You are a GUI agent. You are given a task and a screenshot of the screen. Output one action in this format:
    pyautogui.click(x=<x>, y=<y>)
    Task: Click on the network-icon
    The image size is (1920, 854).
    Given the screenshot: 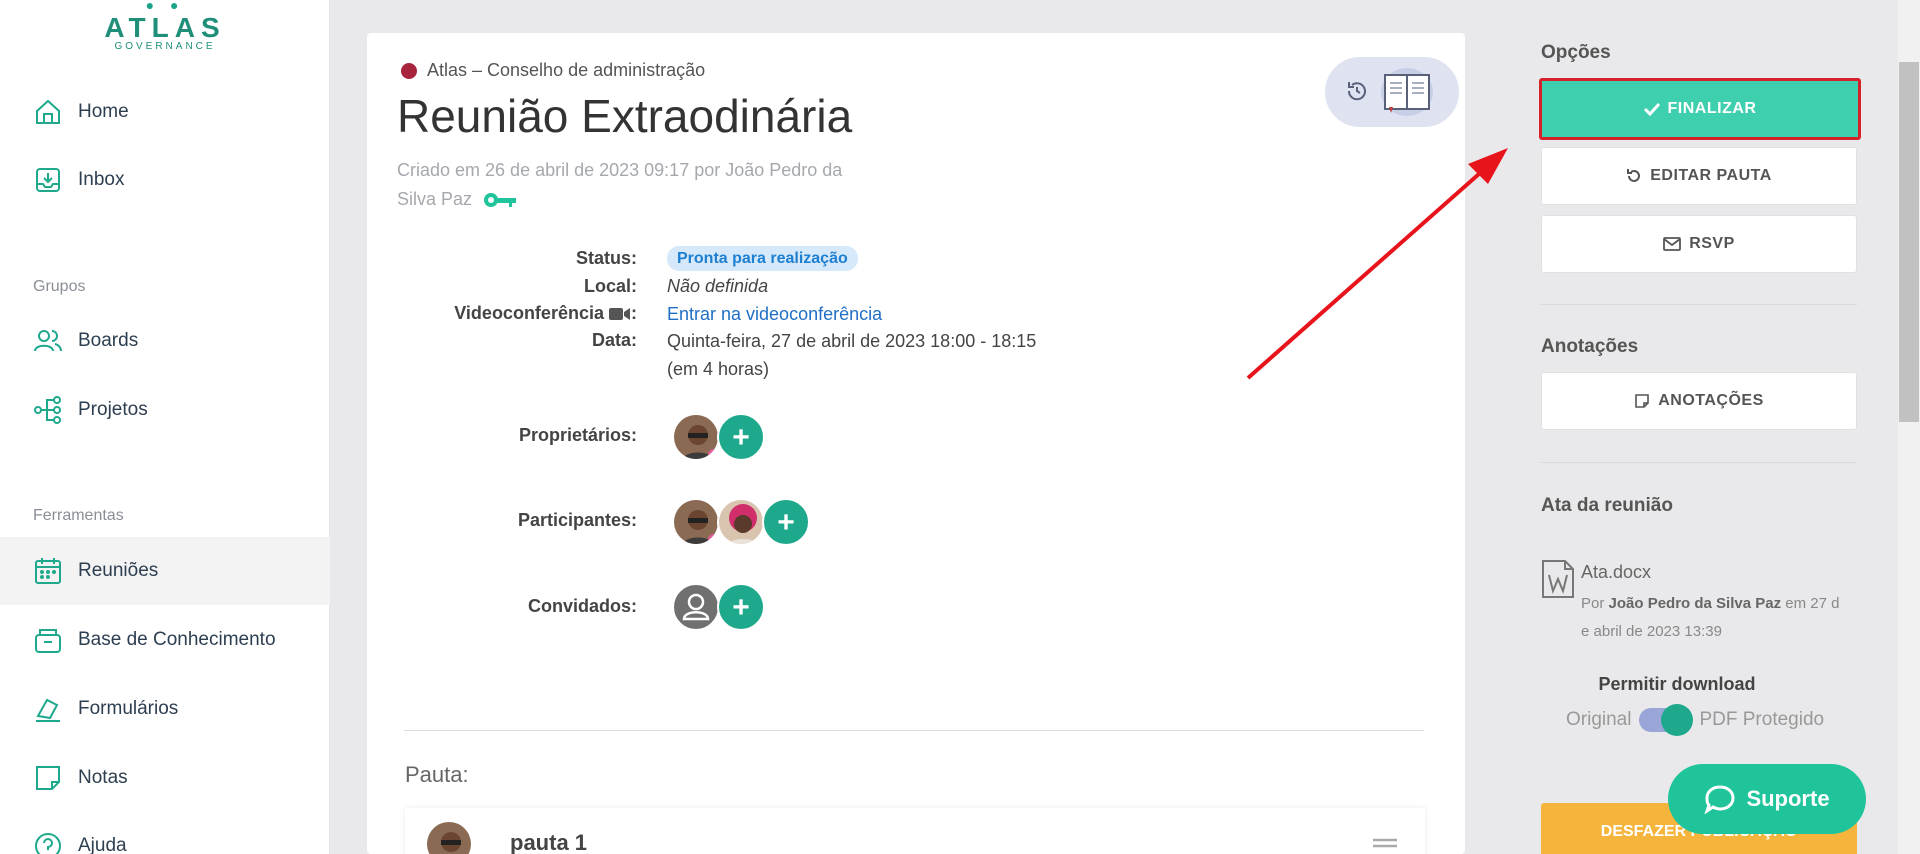 What is the action you would take?
    pyautogui.click(x=47, y=410)
    